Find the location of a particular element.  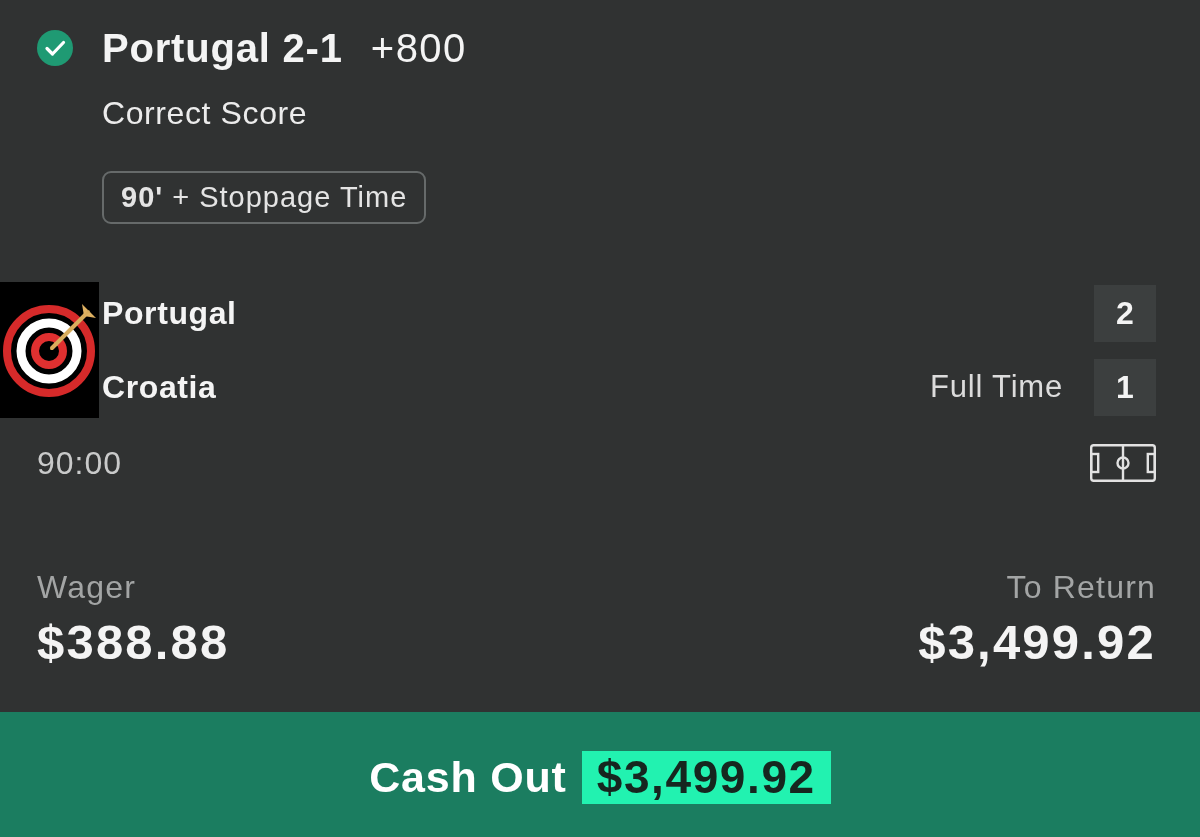

match-status: Full Time is located at coordinates (996, 387).